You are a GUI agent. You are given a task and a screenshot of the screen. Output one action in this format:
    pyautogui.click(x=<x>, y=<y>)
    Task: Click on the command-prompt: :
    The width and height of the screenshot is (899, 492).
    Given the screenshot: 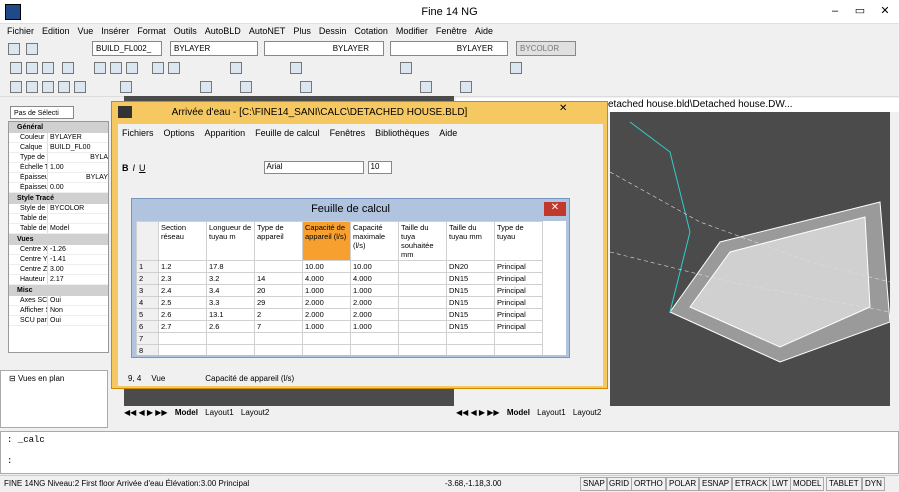 What is the action you would take?
    pyautogui.click(x=449, y=457)
    